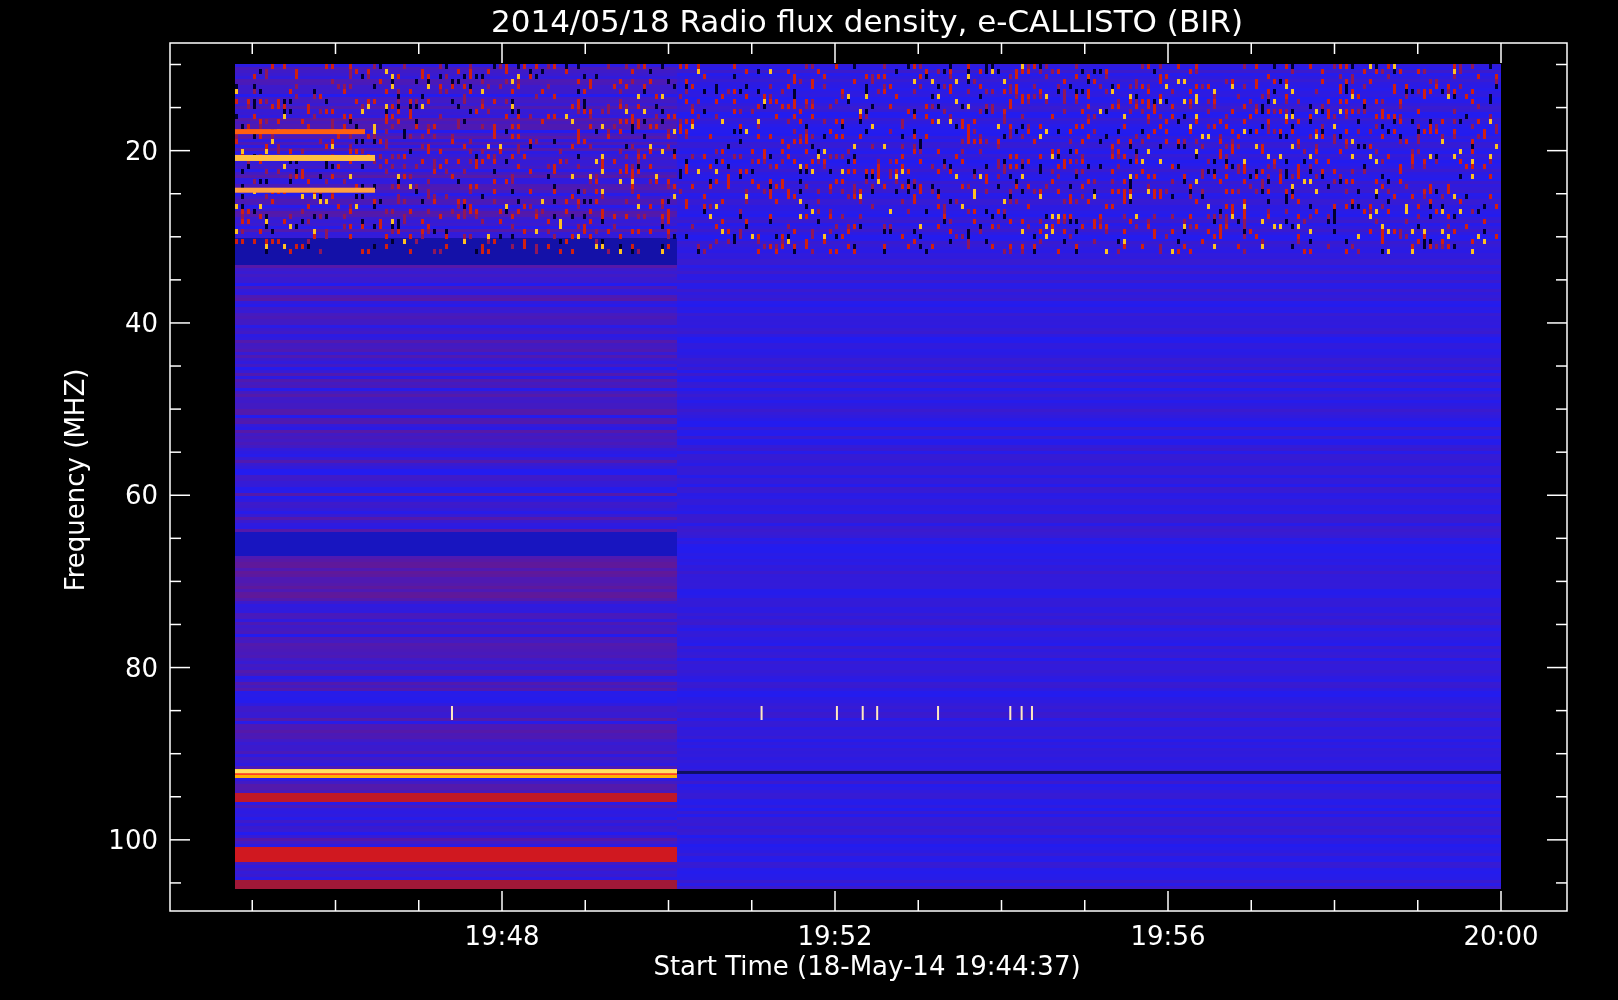  Describe the element at coordinates (141, 667) in the screenshot. I see `y-tick-label: 80` at that location.